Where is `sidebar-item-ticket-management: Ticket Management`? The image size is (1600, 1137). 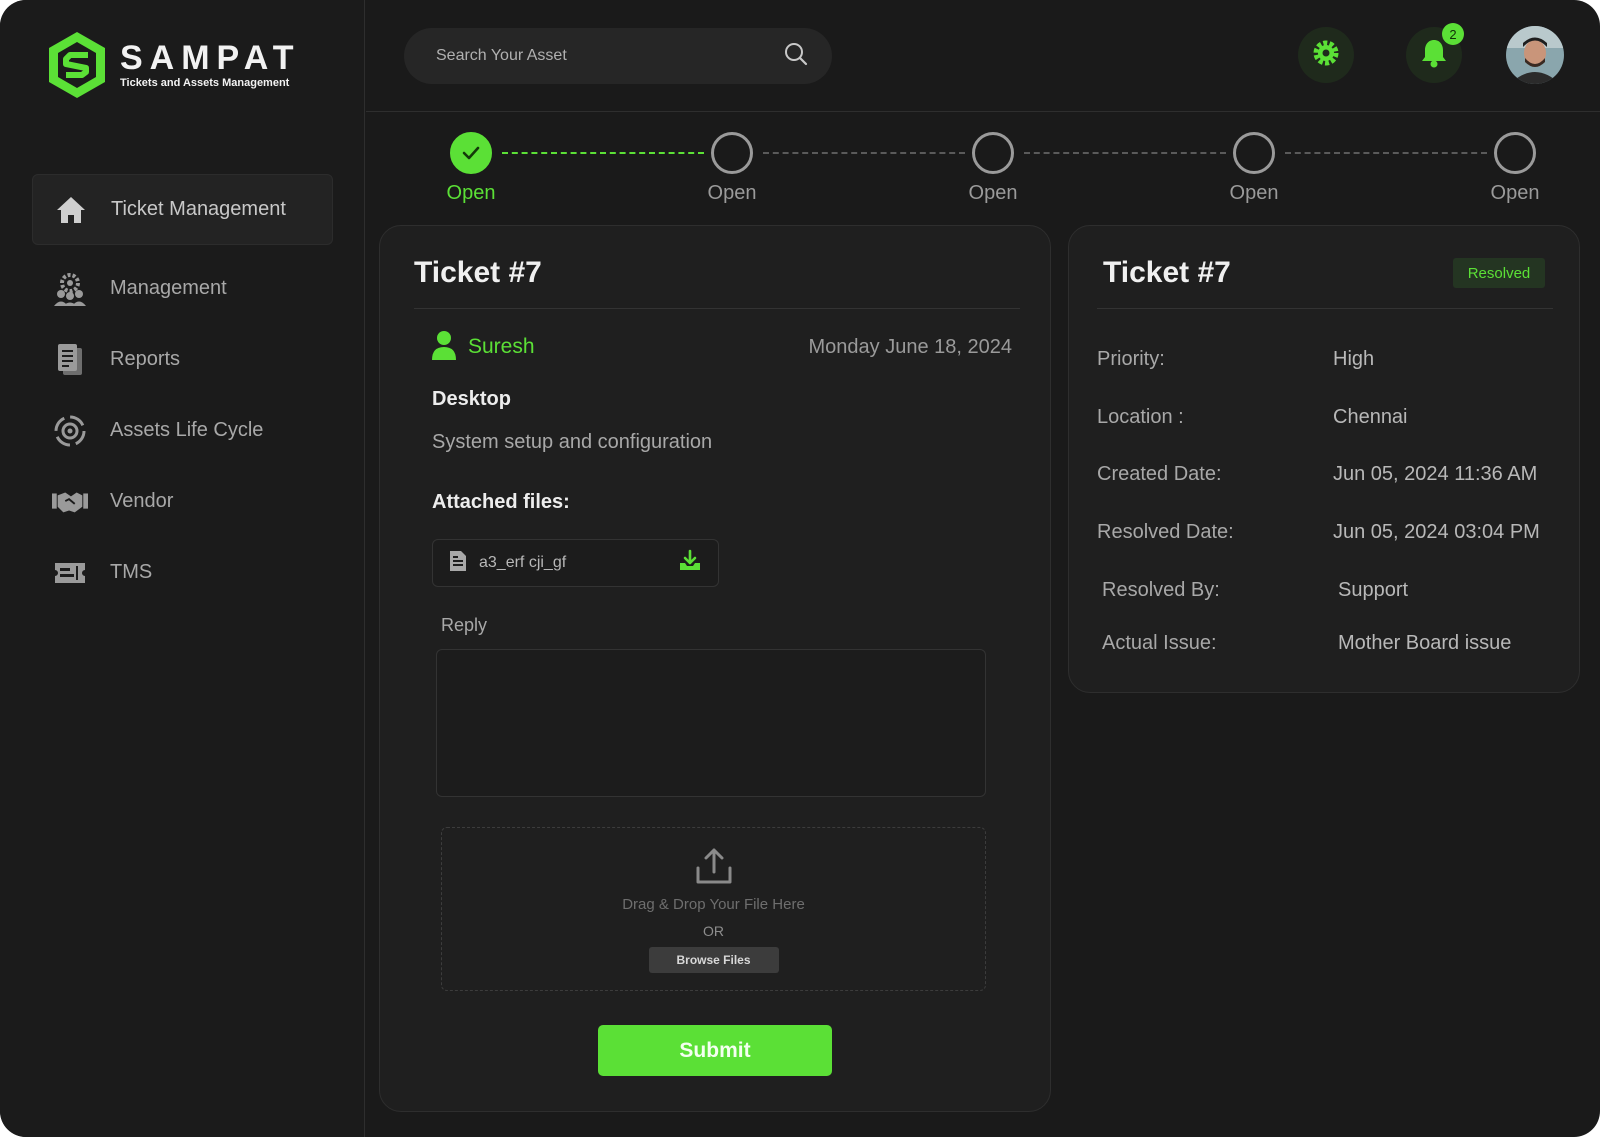 sidebar-item-ticket-management: Ticket Management is located at coordinates (182, 209).